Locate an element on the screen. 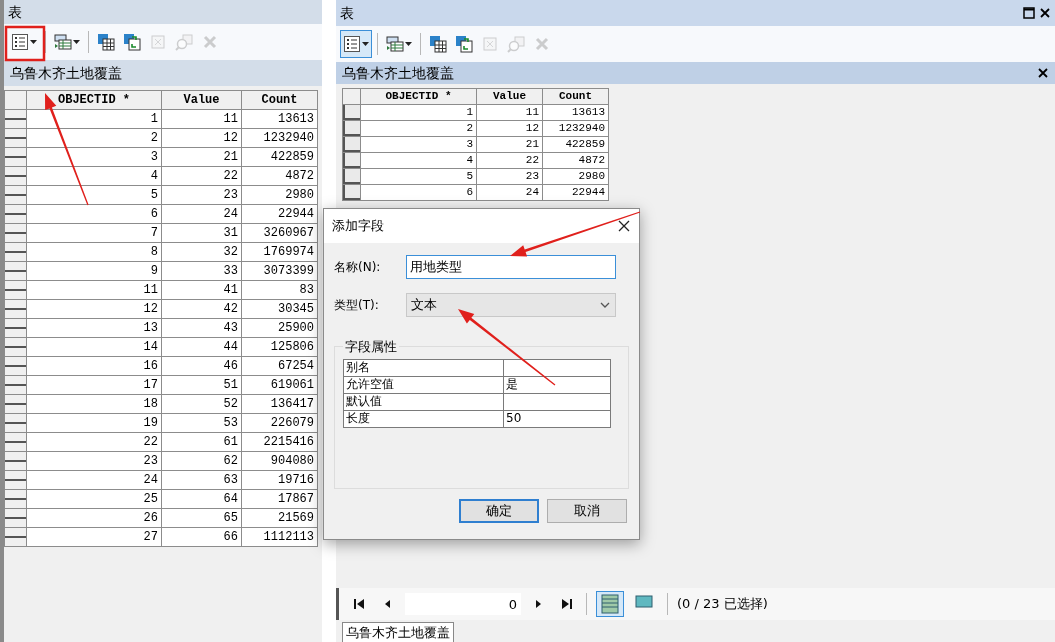 This screenshot has width=1055, height=642. first-record-icon is located at coordinates (360, 604).